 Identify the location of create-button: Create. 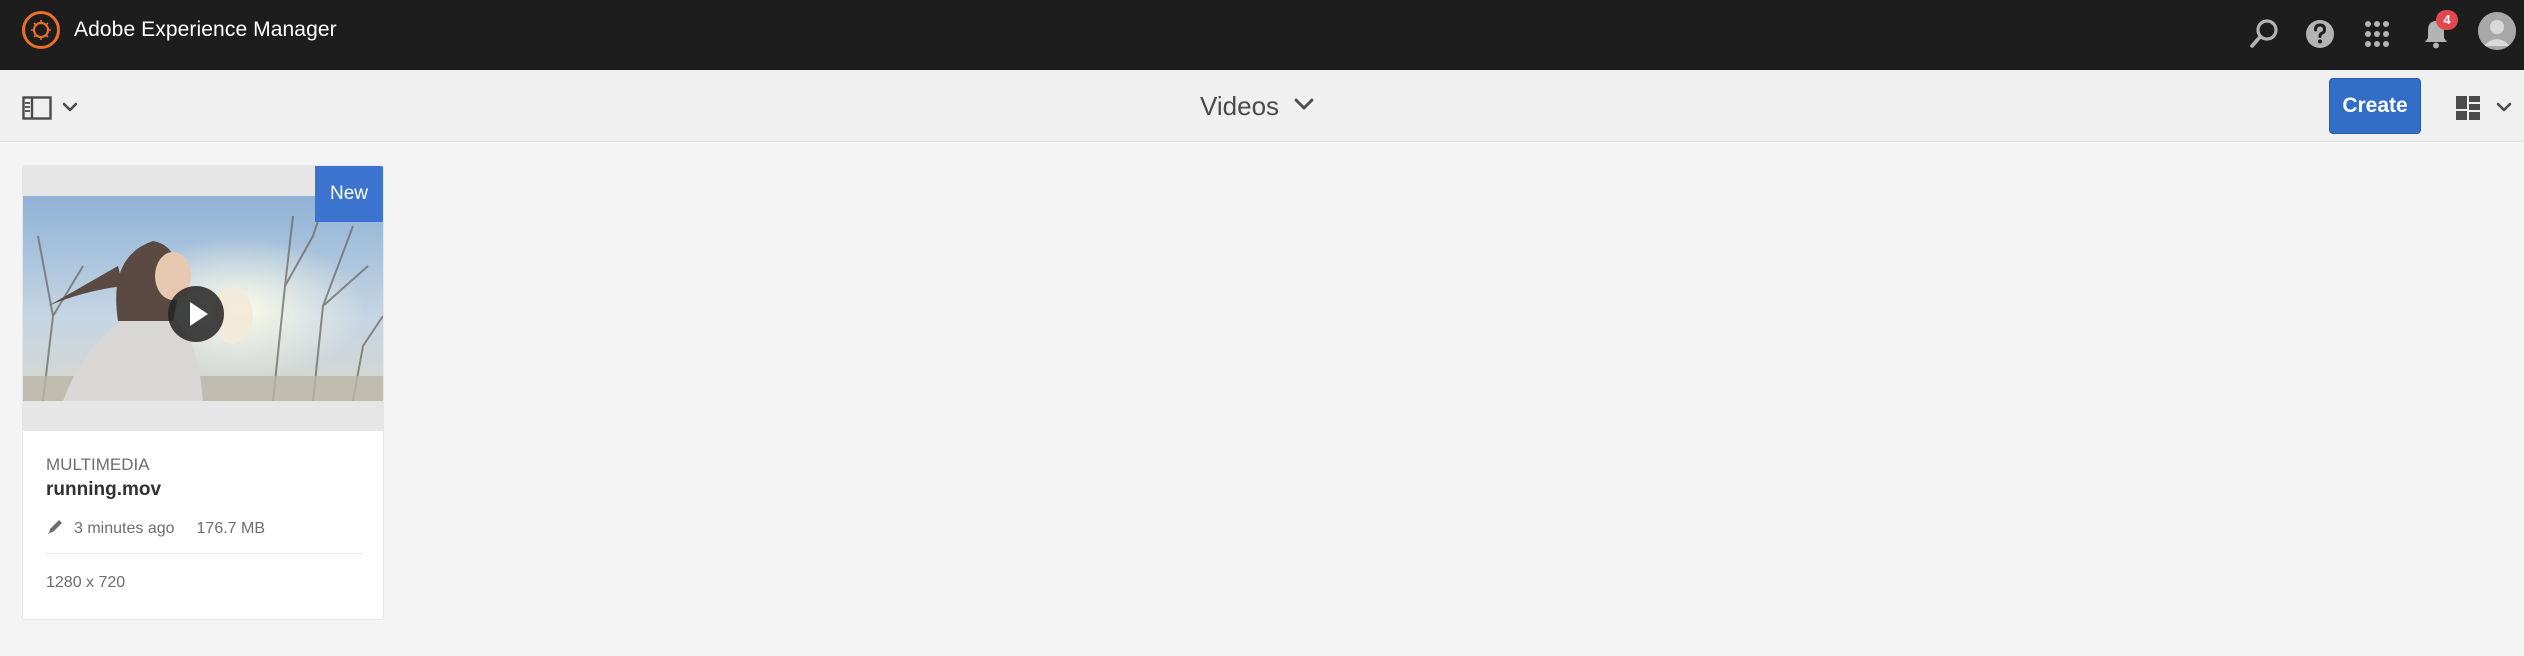
(2375, 106).